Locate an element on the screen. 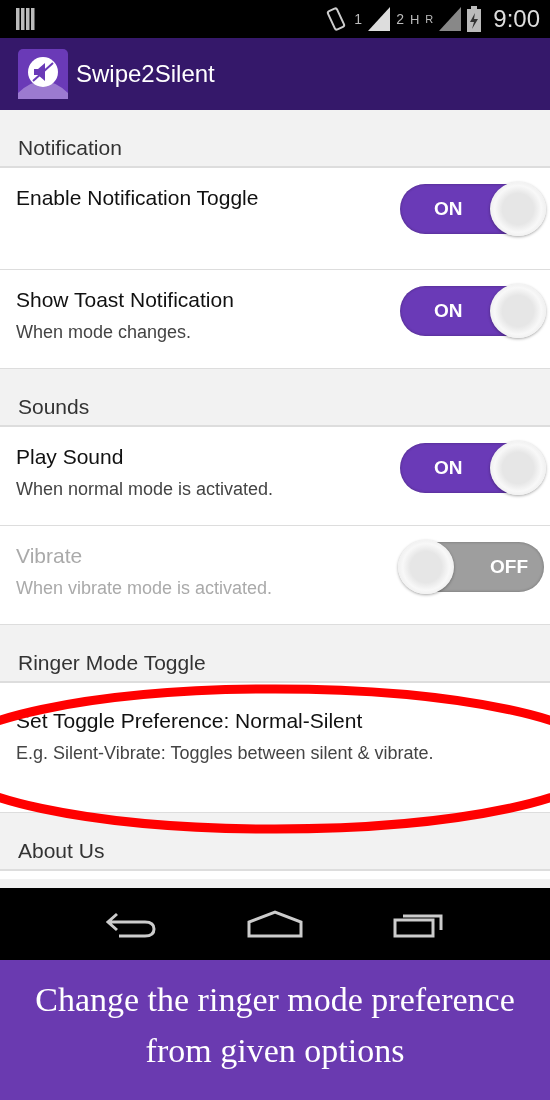 This screenshot has height=1100, width=550. network-label: H is located at coordinates (414, 19).